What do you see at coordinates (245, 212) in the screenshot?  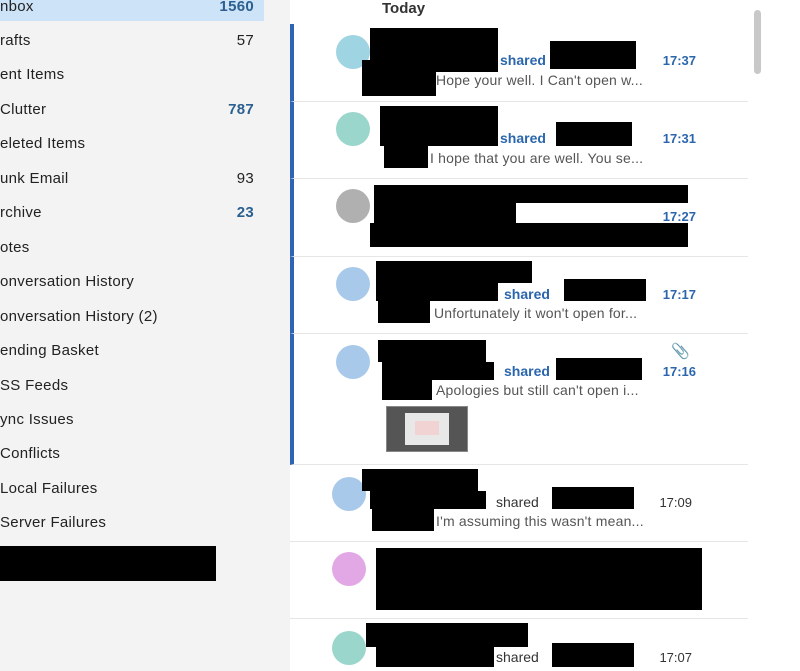 I see `folder-count: 23` at bounding box center [245, 212].